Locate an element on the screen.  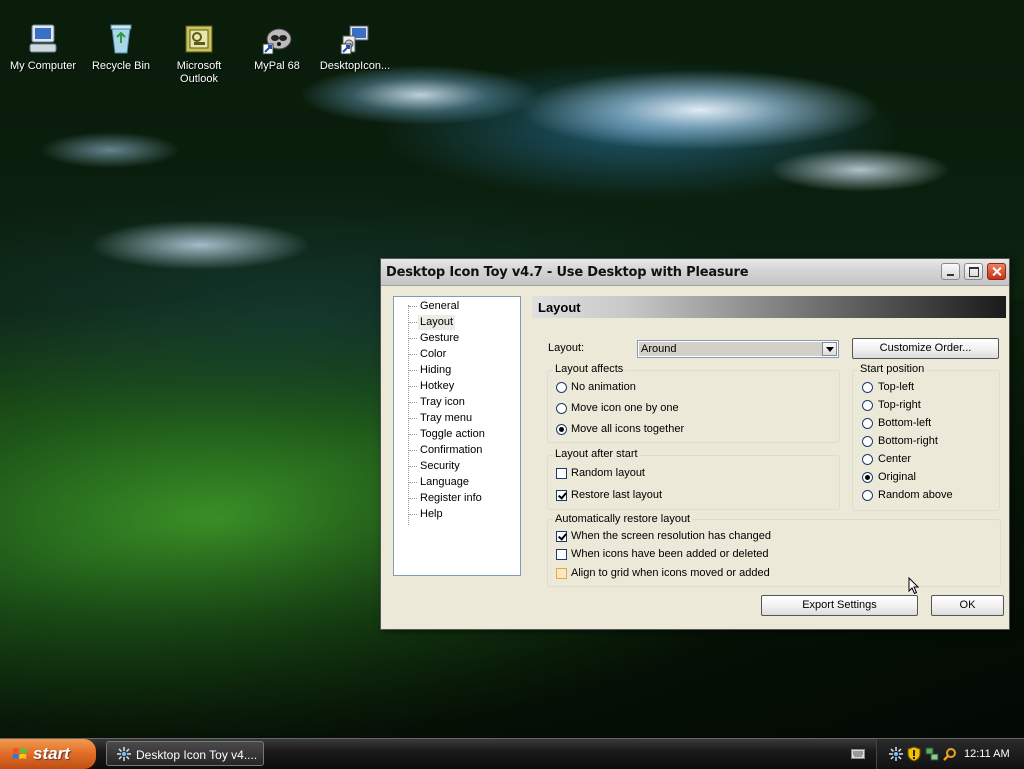
minimize-button is located at coordinates (950, 271).